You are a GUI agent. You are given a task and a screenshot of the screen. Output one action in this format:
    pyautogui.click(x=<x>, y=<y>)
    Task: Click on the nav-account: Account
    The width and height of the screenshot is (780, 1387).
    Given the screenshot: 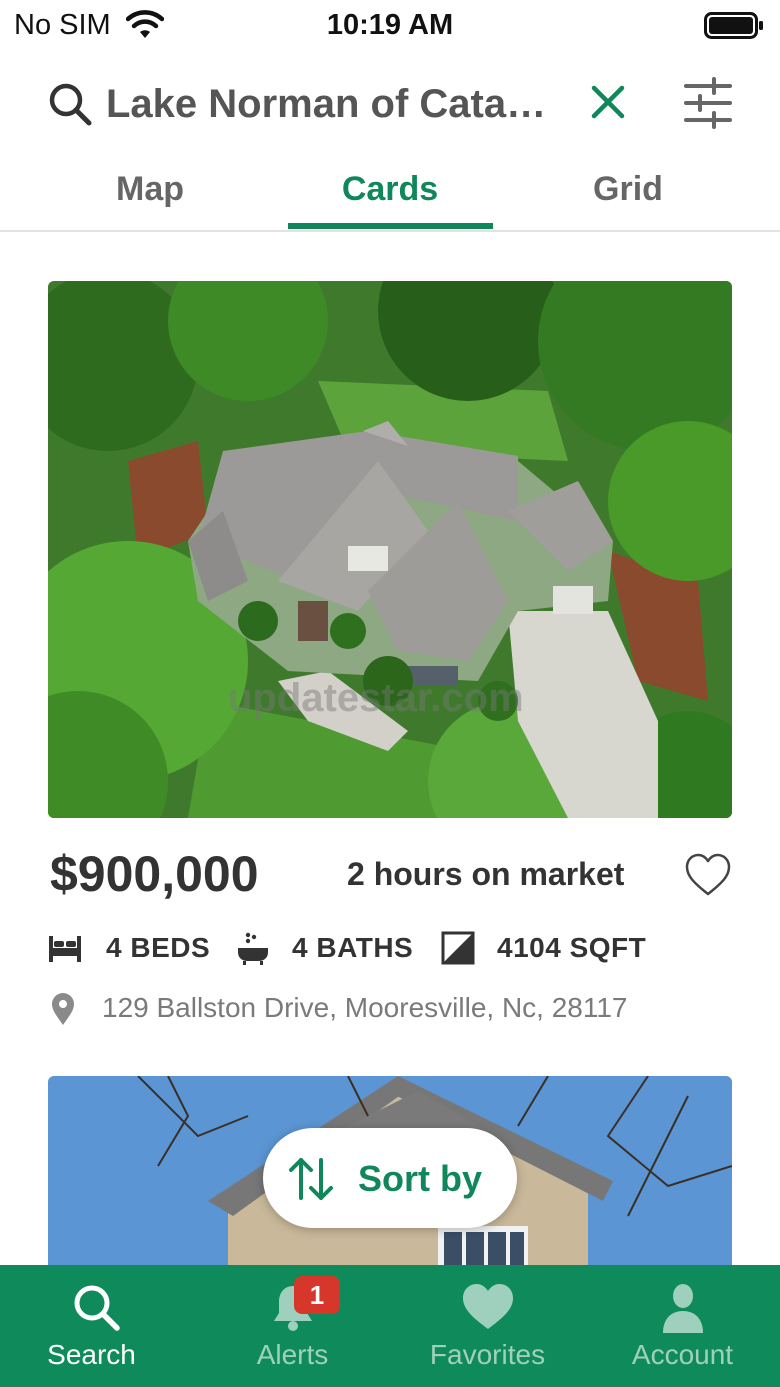 What is the action you would take?
    pyautogui.click(x=682, y=1326)
    